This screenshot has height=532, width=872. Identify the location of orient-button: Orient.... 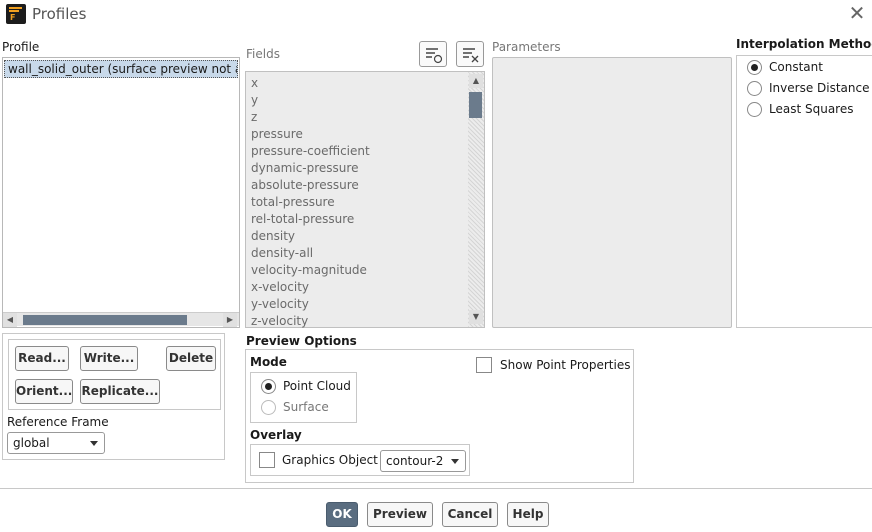
(44, 391).